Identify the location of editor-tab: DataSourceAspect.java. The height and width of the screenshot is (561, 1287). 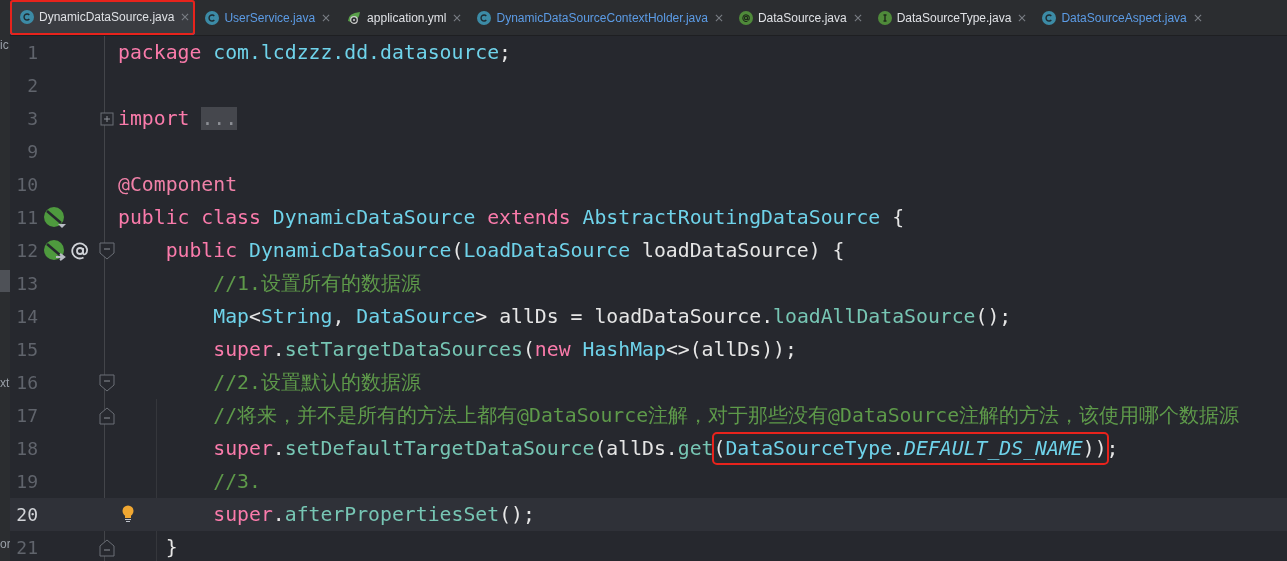
(1120, 17).